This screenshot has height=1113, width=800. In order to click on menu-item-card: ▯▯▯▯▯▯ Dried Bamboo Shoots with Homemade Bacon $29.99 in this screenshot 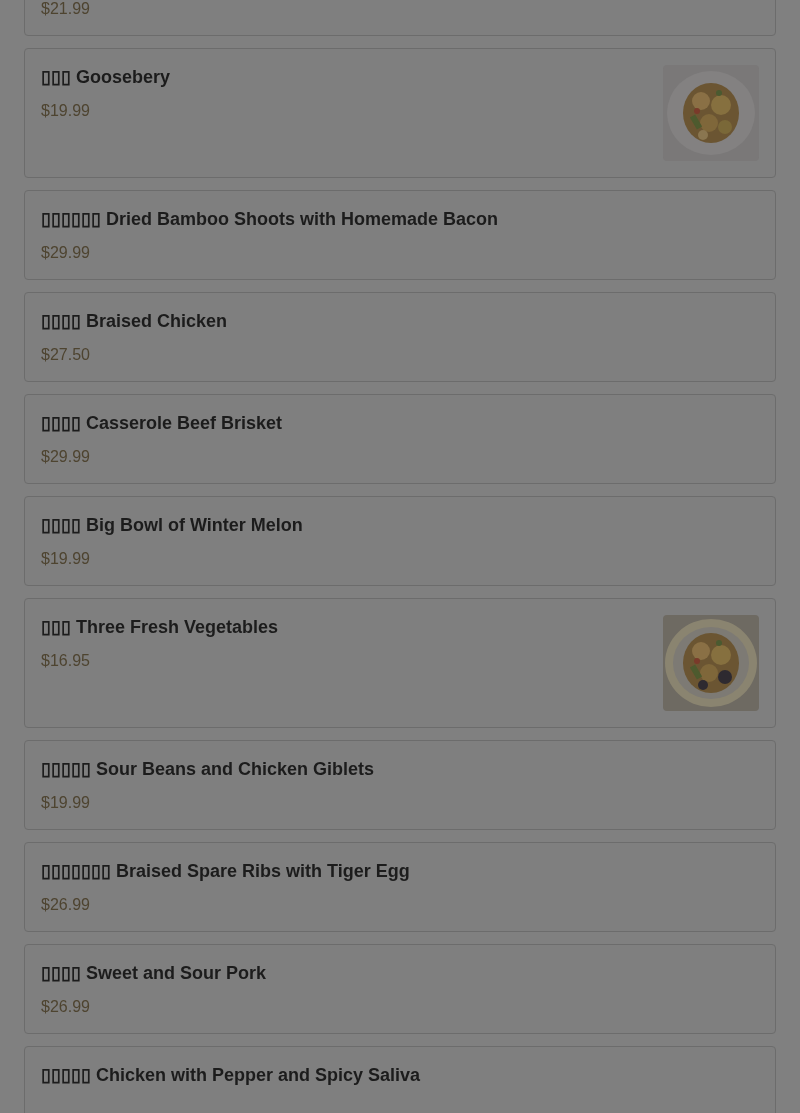, I will do `click(400, 235)`.